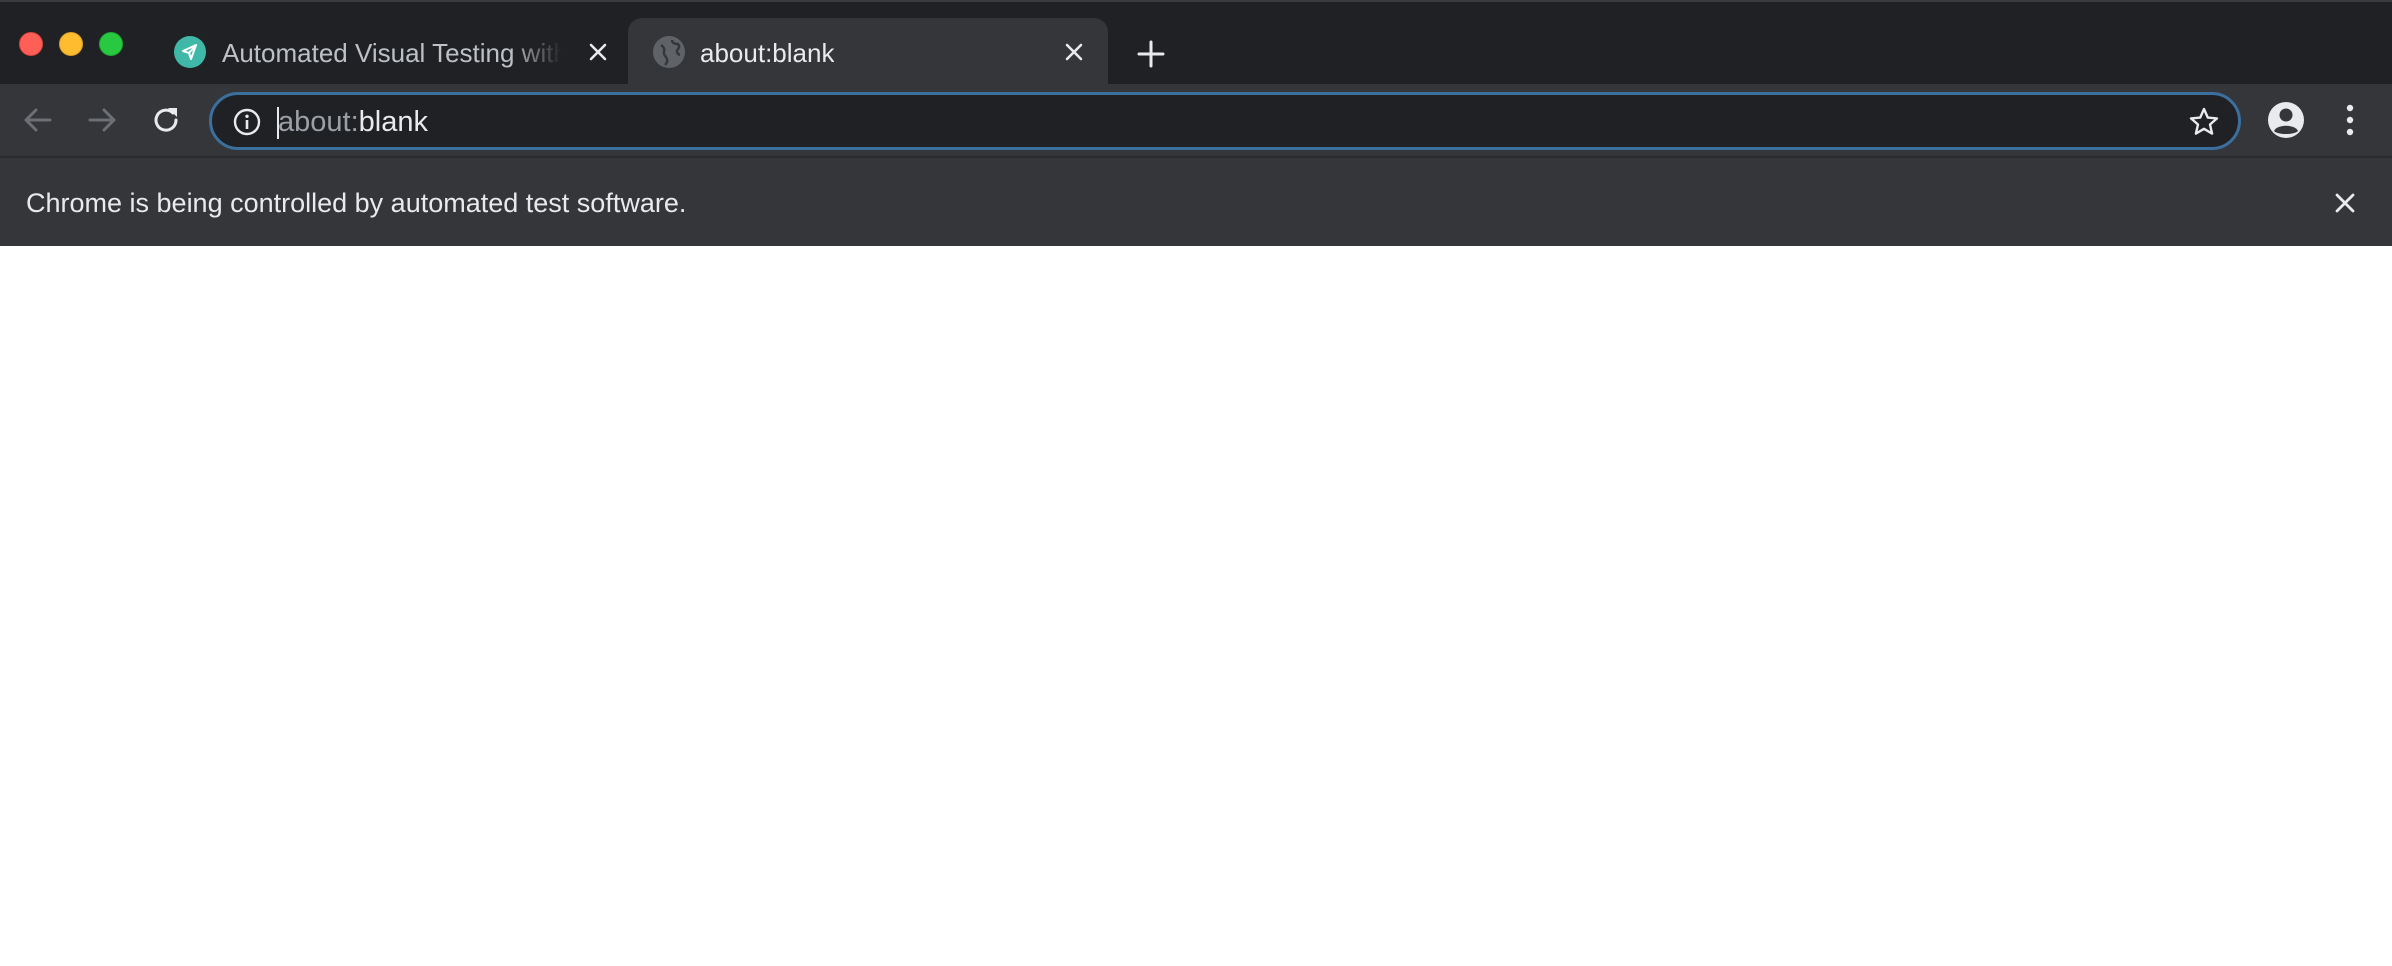 Image resolution: width=2392 pixels, height=966 pixels. I want to click on forward-button, so click(102, 120).